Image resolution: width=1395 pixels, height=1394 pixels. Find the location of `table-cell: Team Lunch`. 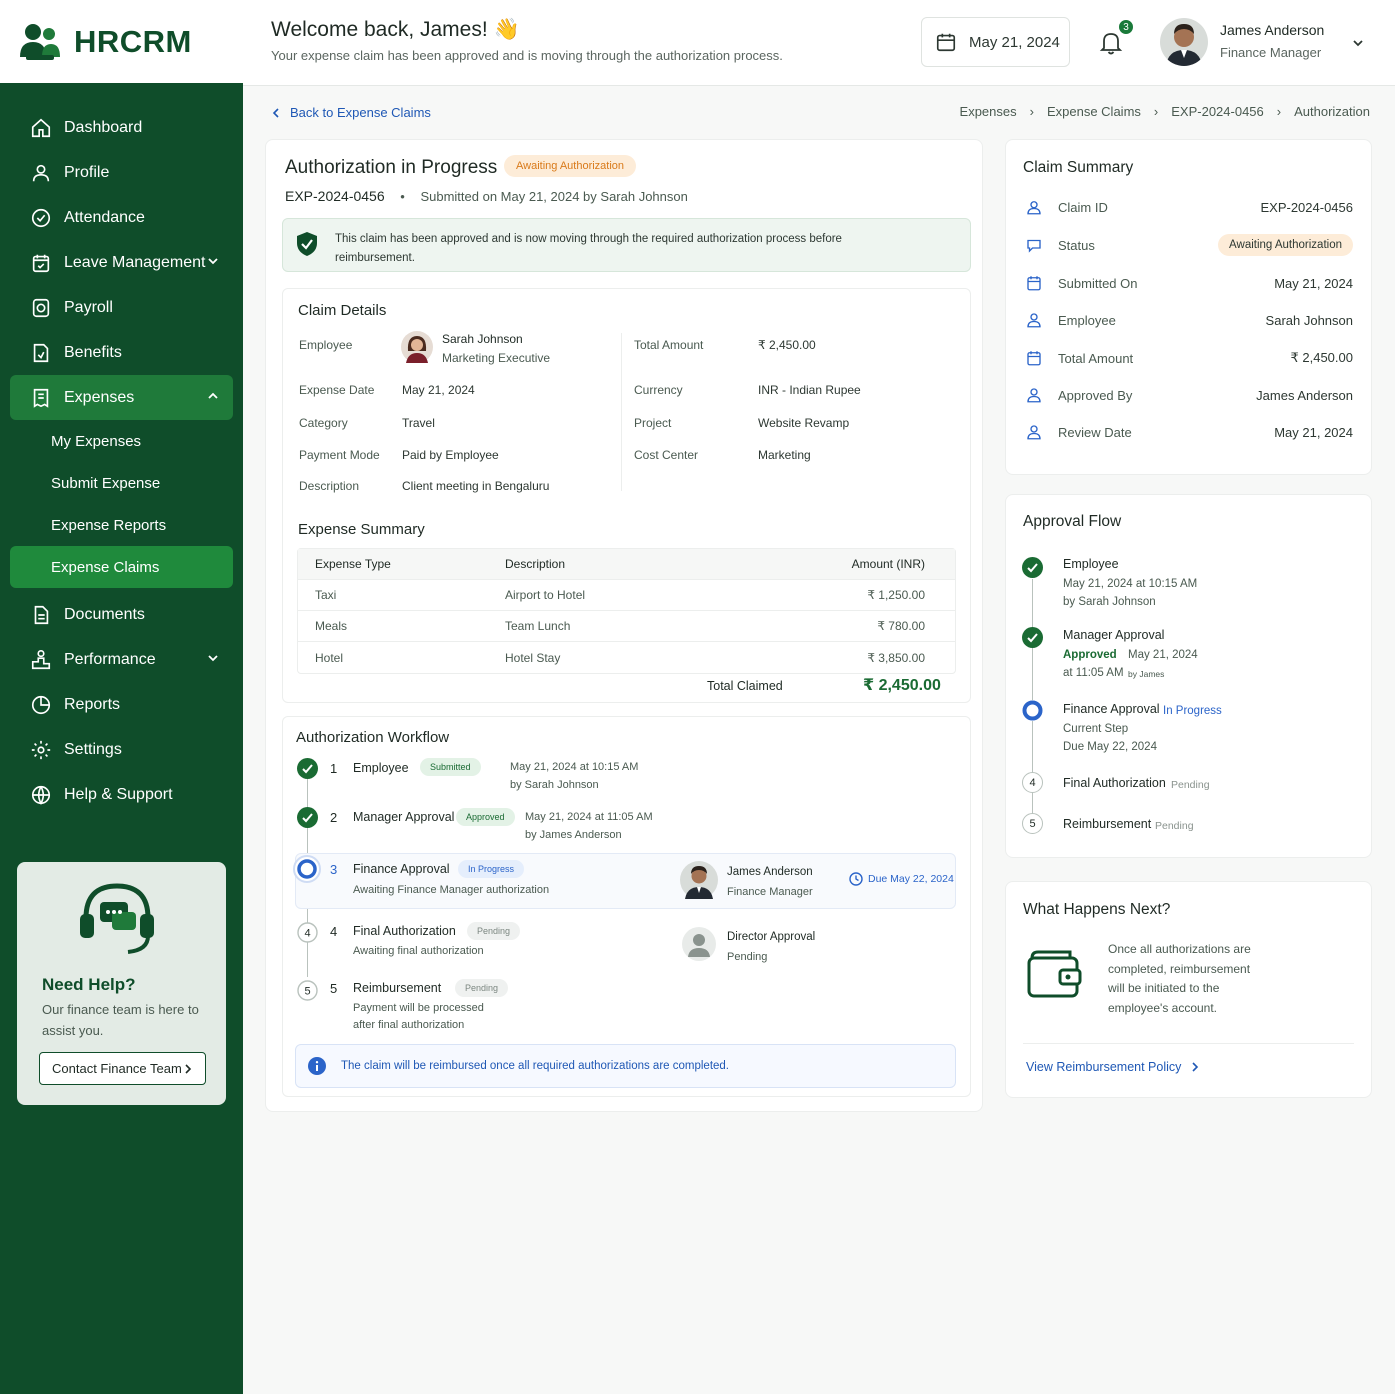

table-cell: Team Lunch is located at coordinates (538, 626).